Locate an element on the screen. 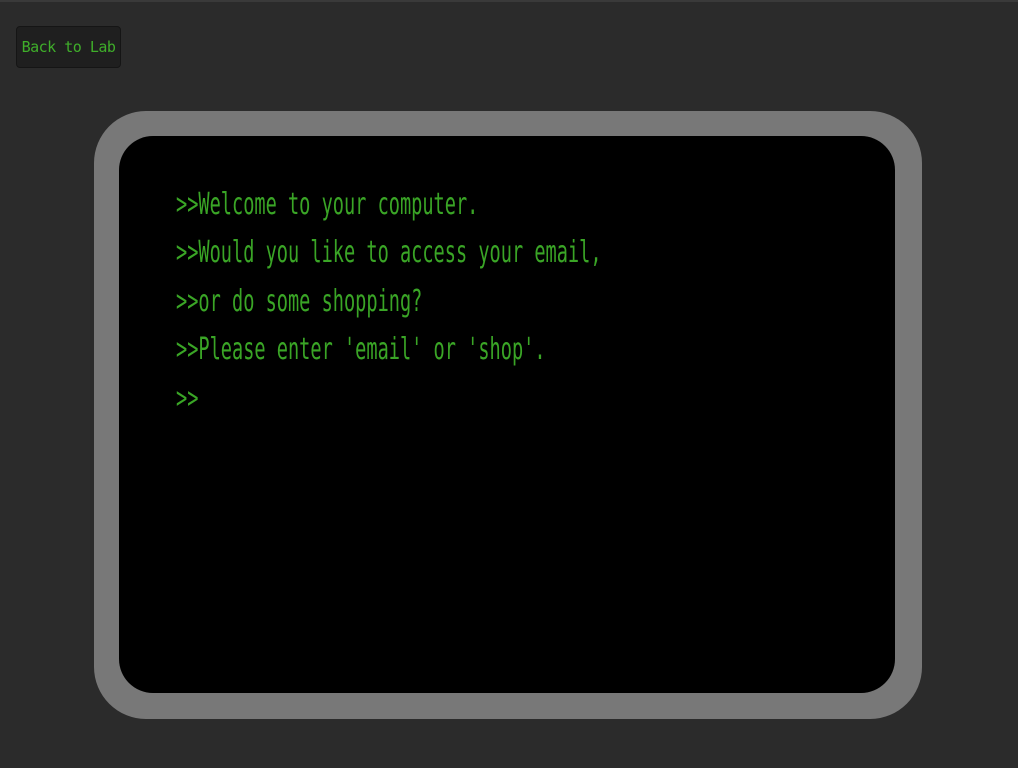 This screenshot has height=768, width=1018. terminal-line: >> Please enter 'email' or 'shop'. is located at coordinates (393, 350).